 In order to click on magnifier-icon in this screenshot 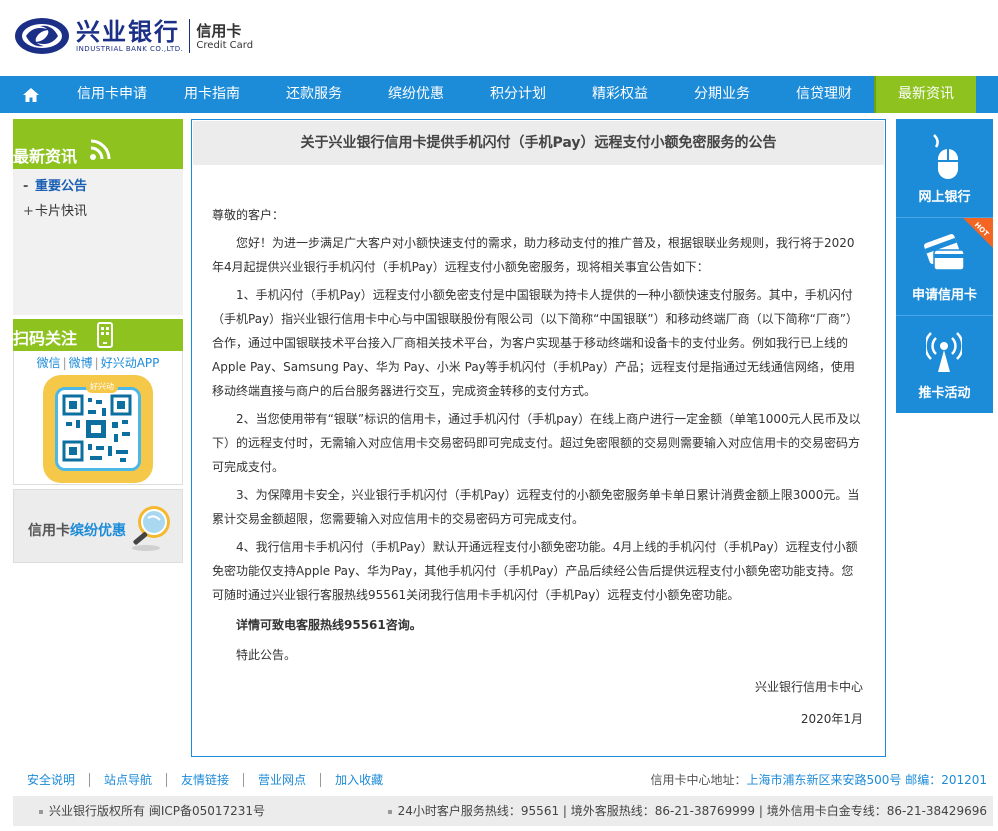, I will do `click(151, 528)`.